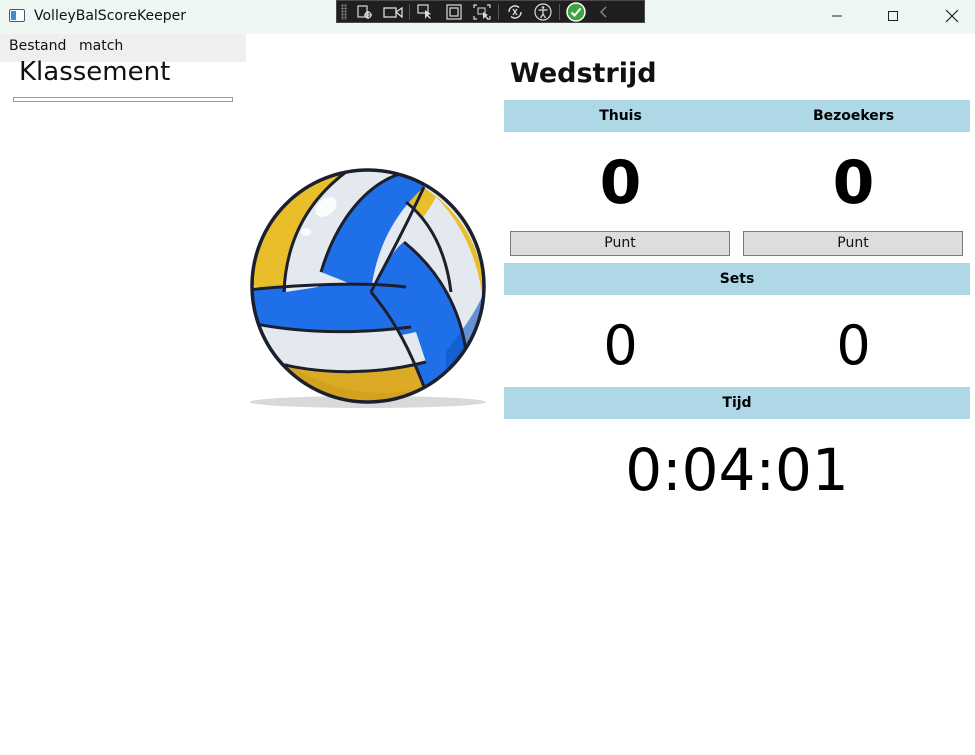  What do you see at coordinates (853, 183) in the screenshot?
I see `away-score: 0` at bounding box center [853, 183].